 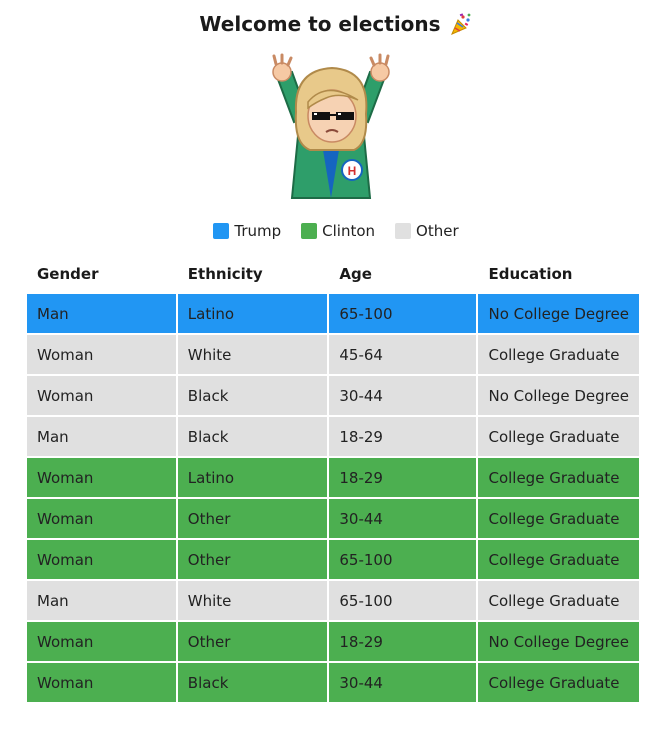 I want to click on table-row: Woman Other 30-44 College Graduate, so click(x=333, y=518).